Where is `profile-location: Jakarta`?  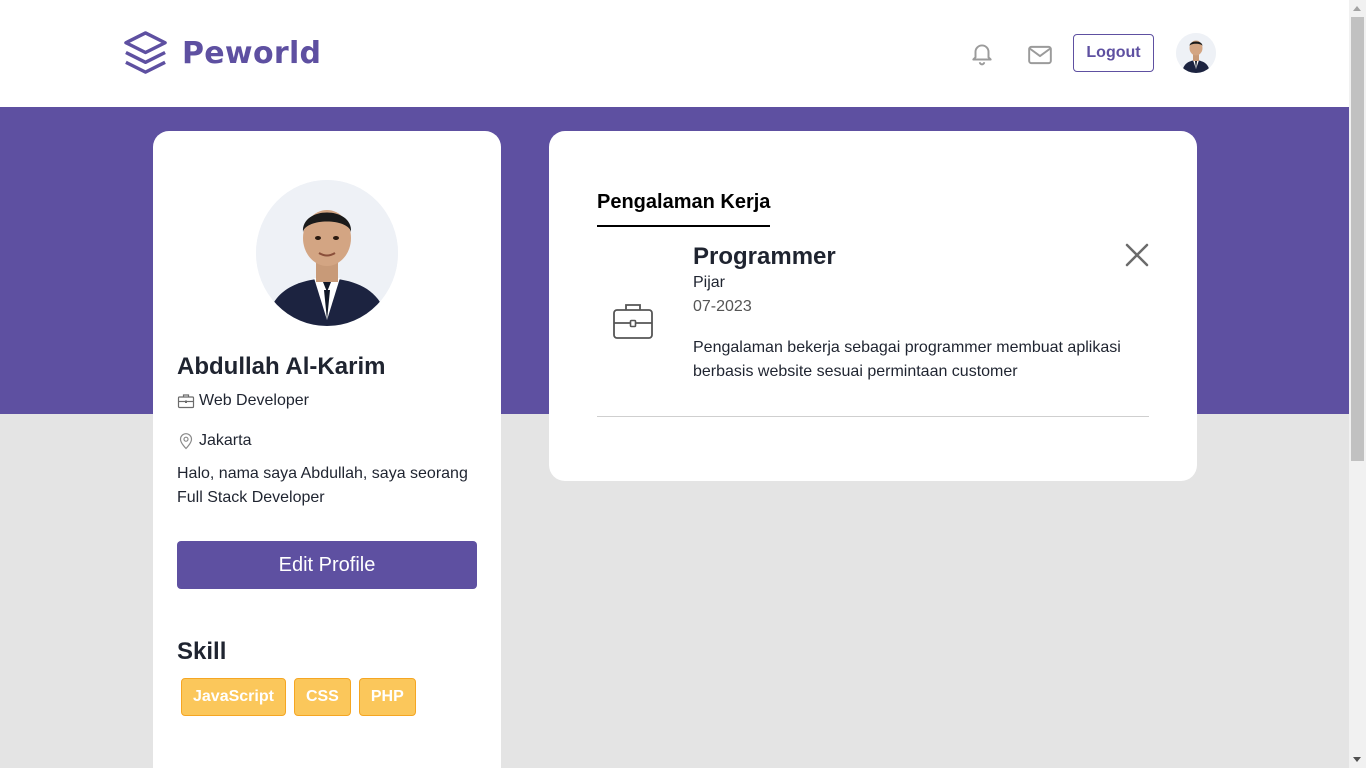 profile-location: Jakarta is located at coordinates (214, 441).